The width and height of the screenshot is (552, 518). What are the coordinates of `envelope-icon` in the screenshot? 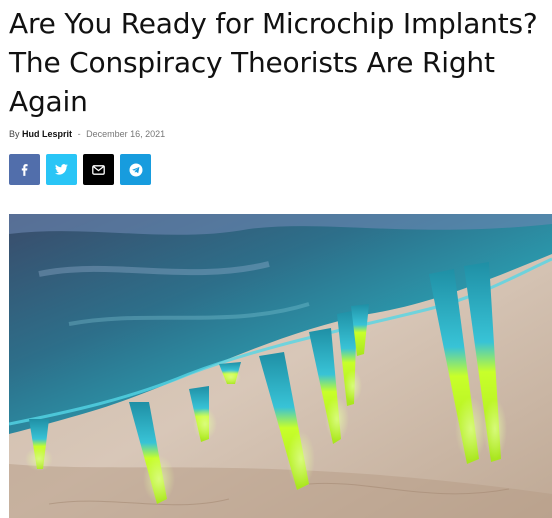 It's located at (98, 169).